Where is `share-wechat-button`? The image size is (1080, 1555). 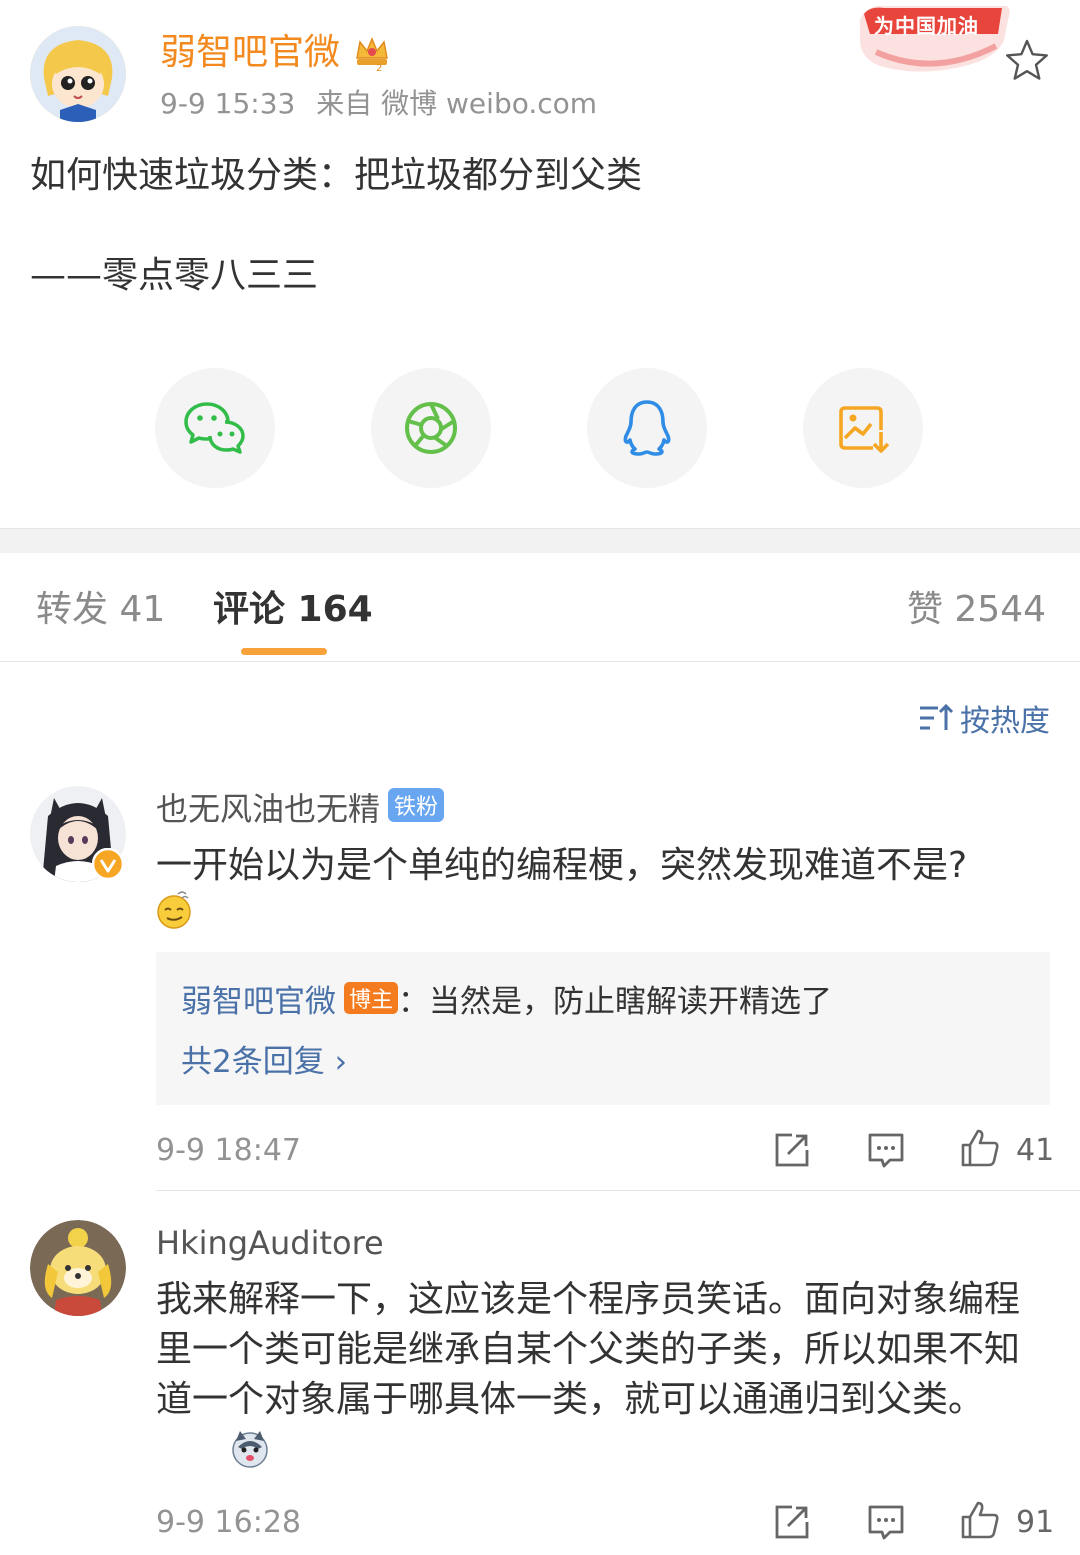 share-wechat-button is located at coordinates (215, 428).